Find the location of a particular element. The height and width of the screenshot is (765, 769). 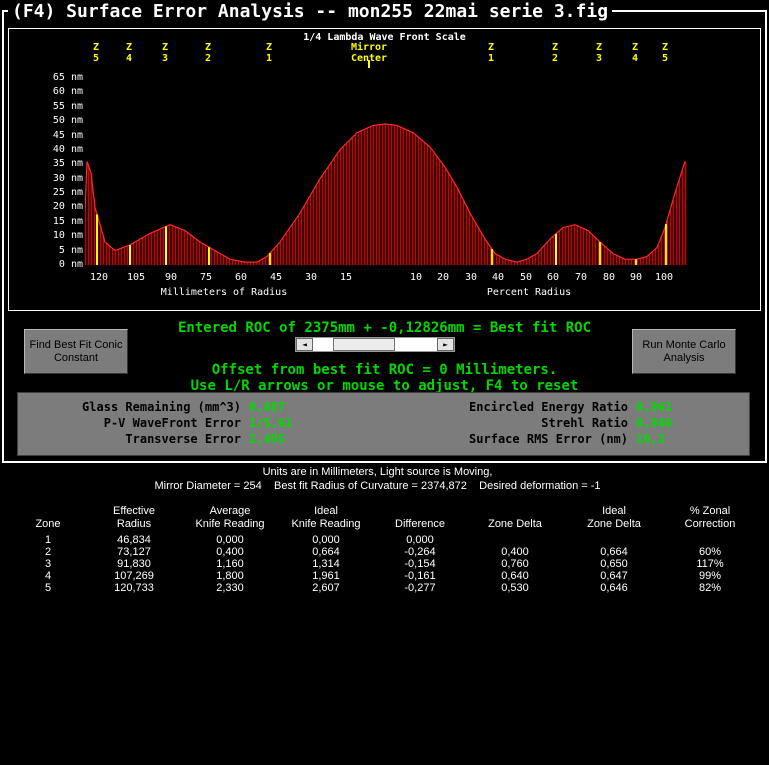

y-tick-label: 55 nm is located at coordinates (67, 106).